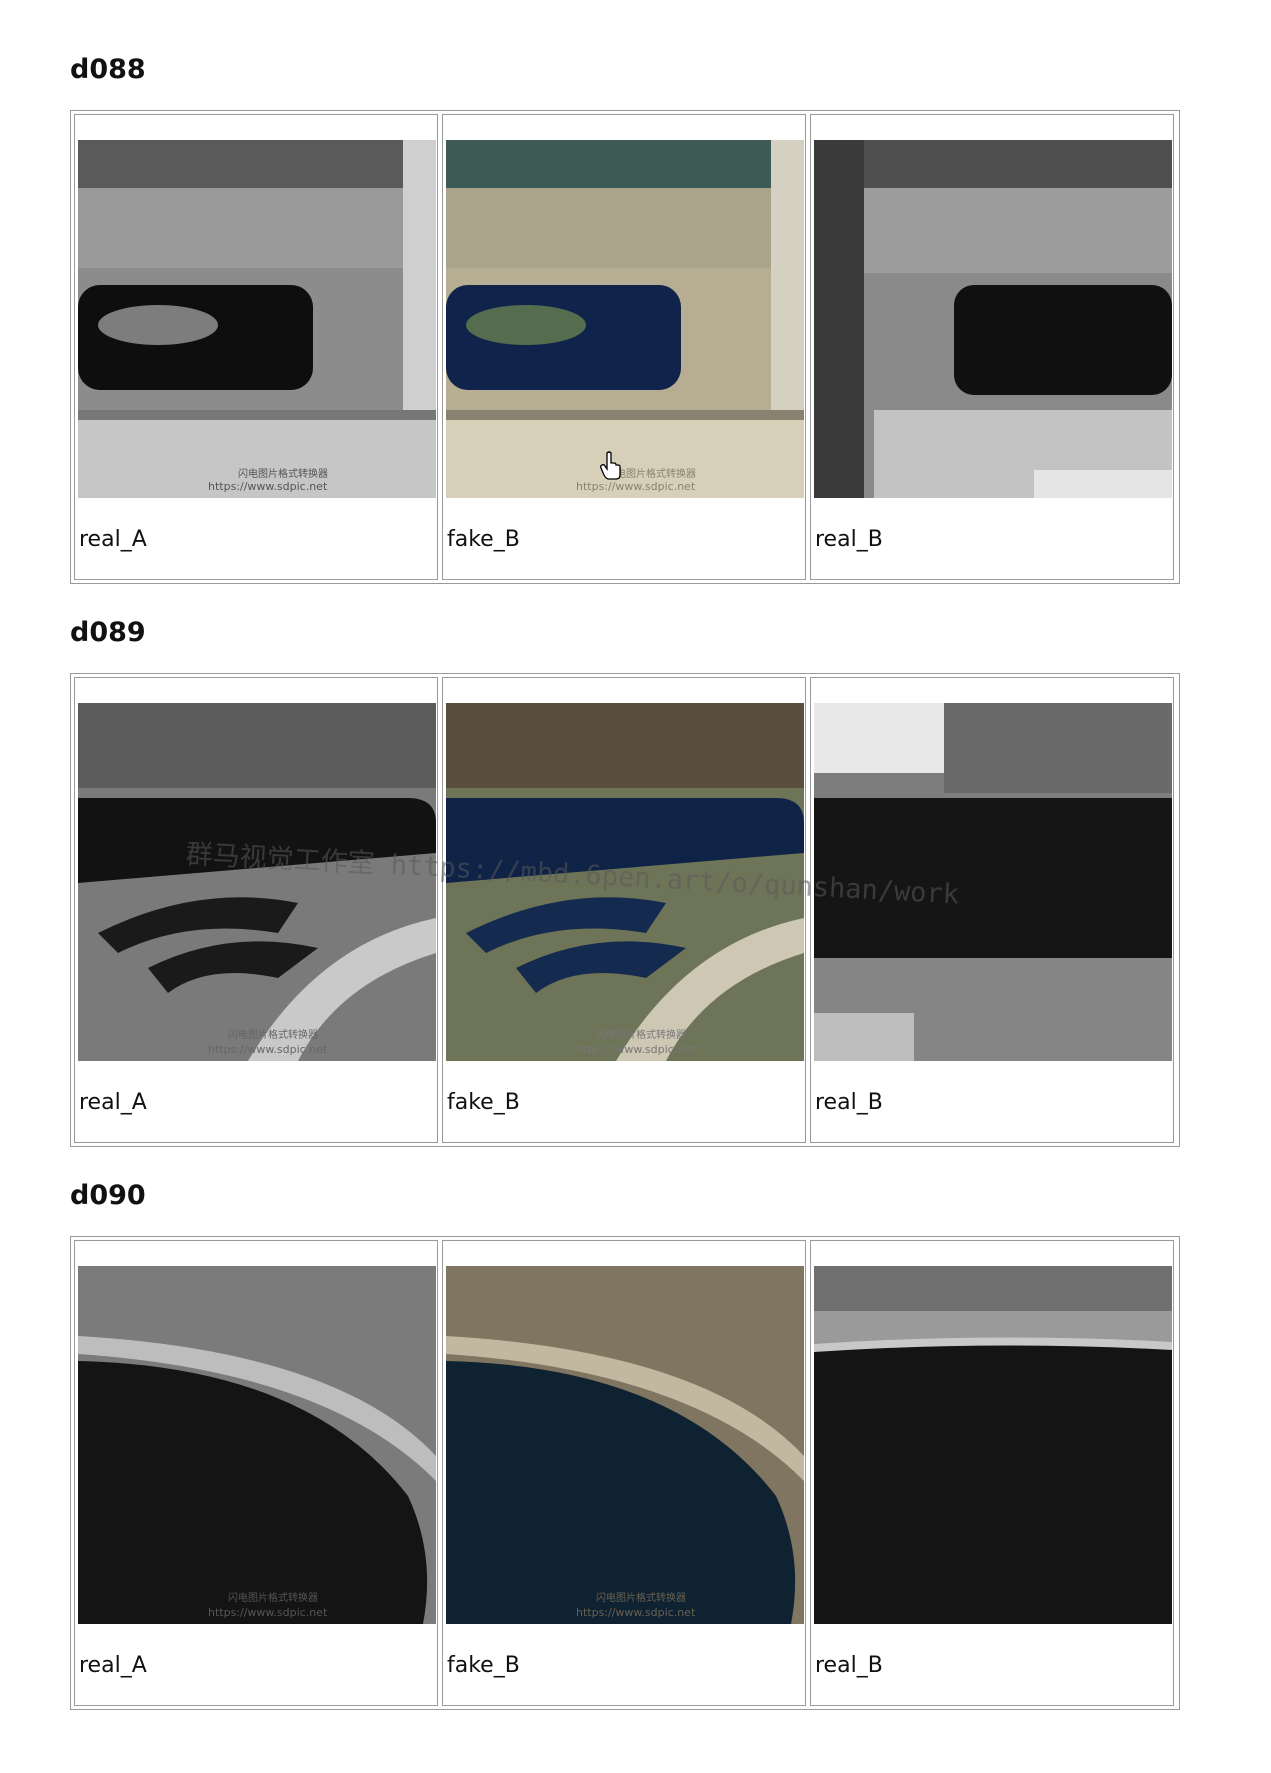 This screenshot has width=1271, height=1773. What do you see at coordinates (108, 69) in the screenshot?
I see `section-title: d088` at bounding box center [108, 69].